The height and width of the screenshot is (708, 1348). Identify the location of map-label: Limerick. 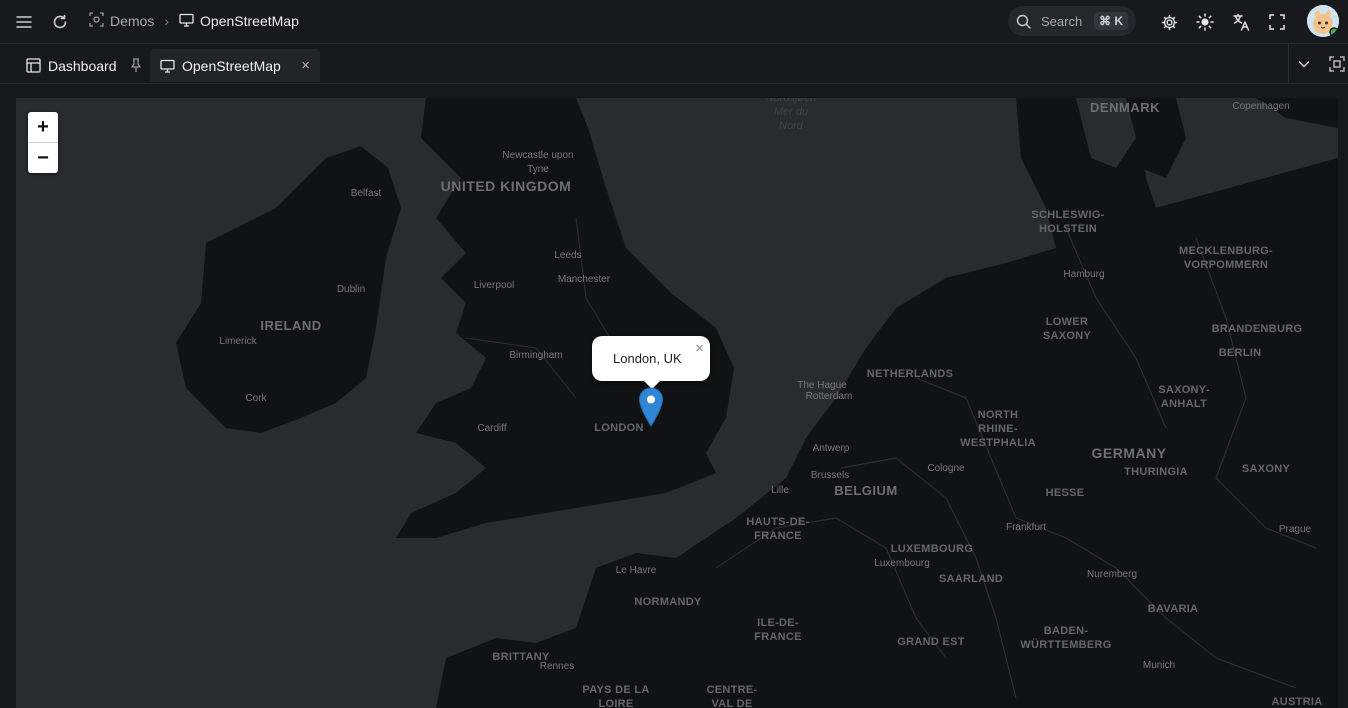
(238, 341).